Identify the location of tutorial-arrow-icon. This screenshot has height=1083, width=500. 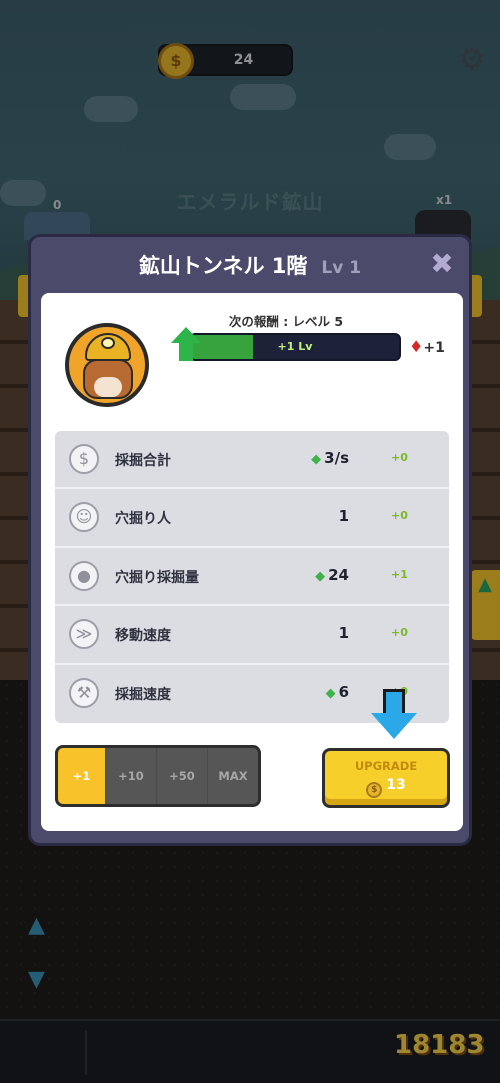
(394, 716).